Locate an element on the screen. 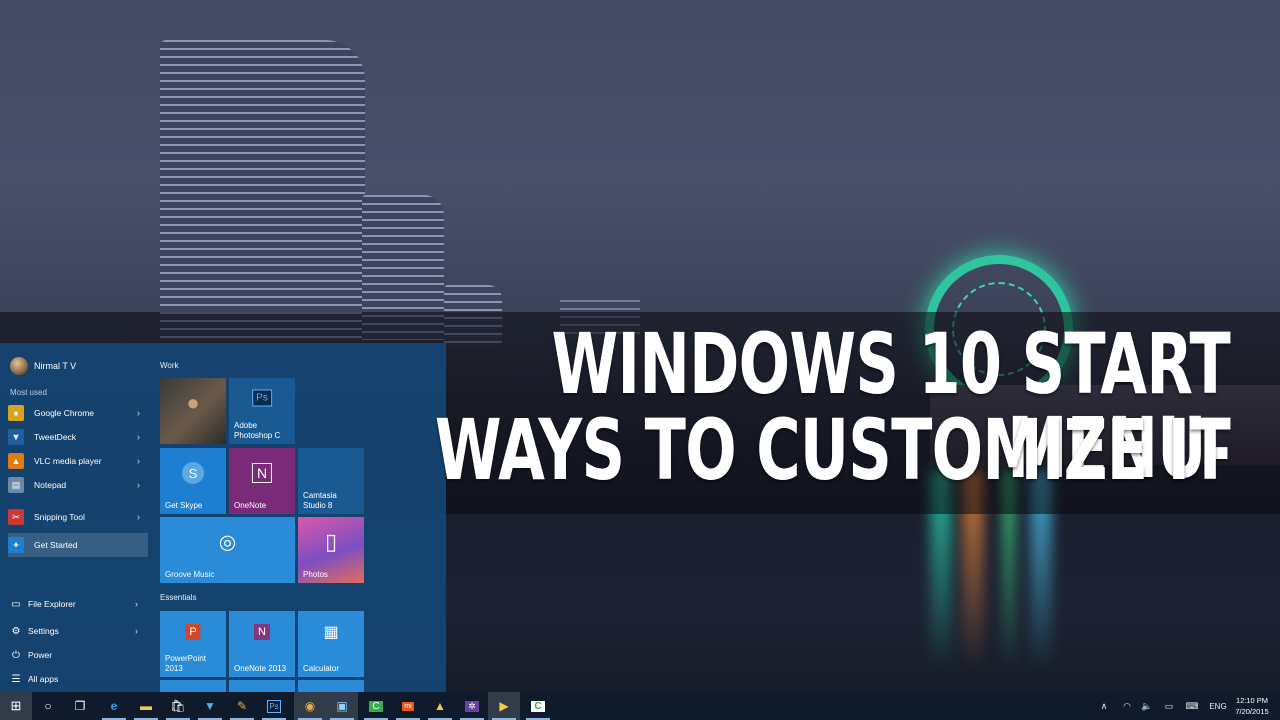 This screenshot has height=720, width=1280. taskbar-chrome: ◉ is located at coordinates (310, 706).